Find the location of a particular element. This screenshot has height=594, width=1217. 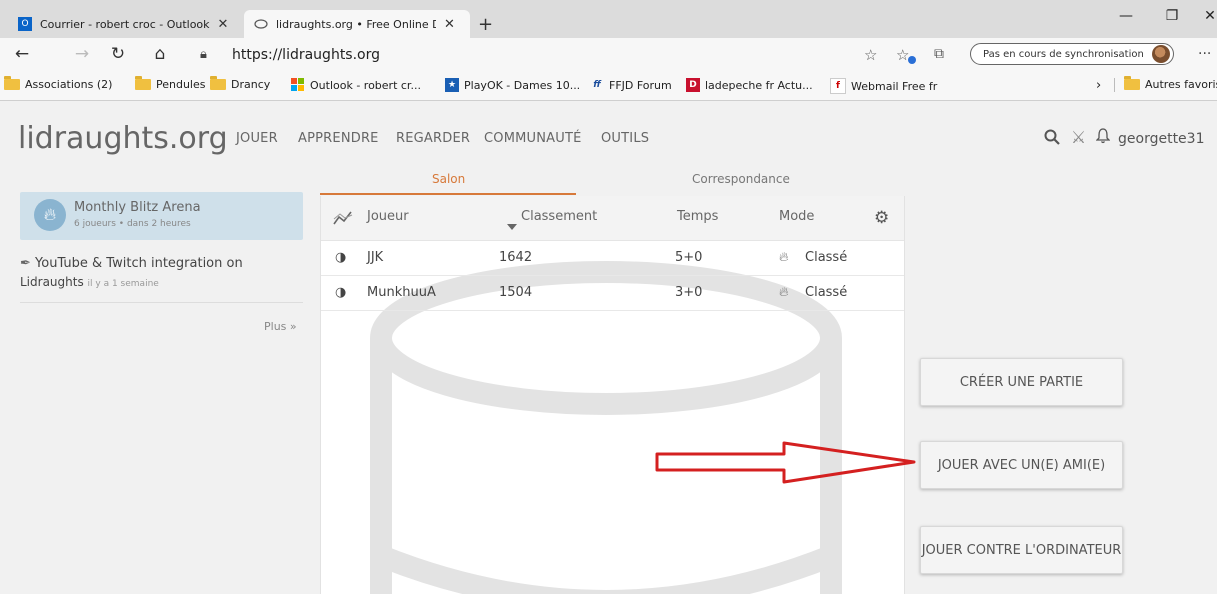

site-logo: lidraughts.org is located at coordinates (123, 138).